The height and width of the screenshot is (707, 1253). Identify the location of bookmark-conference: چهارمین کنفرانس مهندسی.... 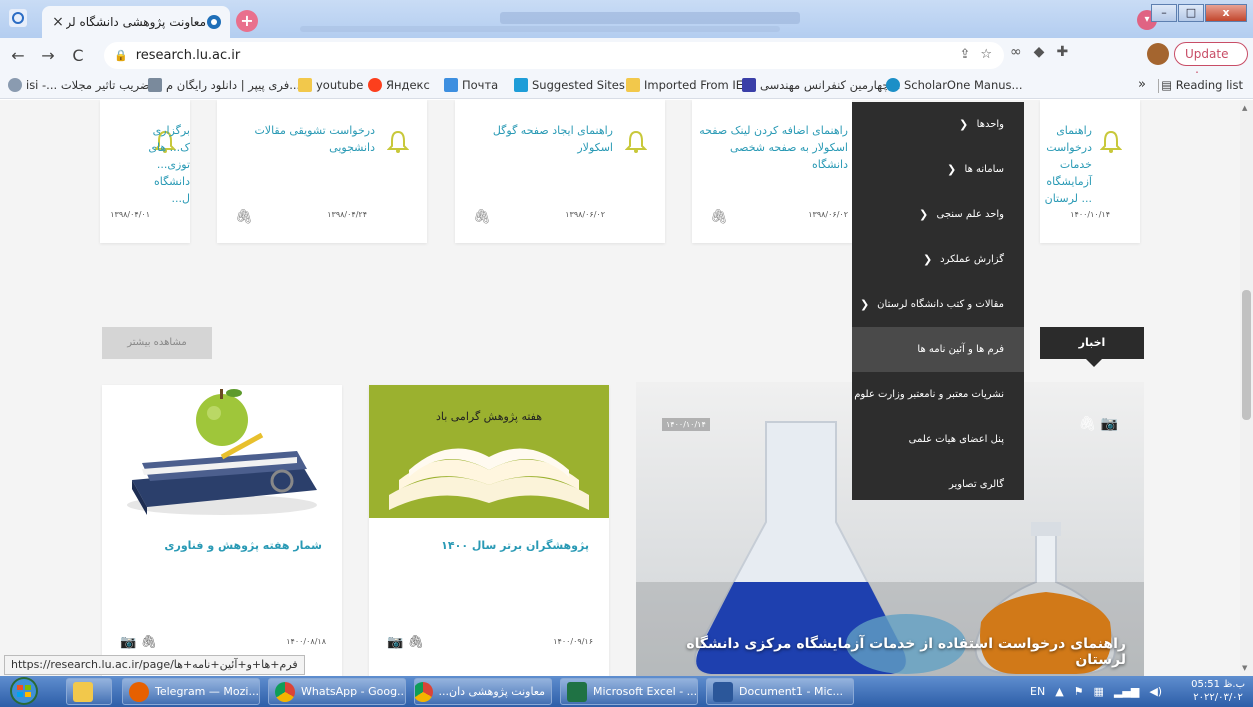
(821, 85).